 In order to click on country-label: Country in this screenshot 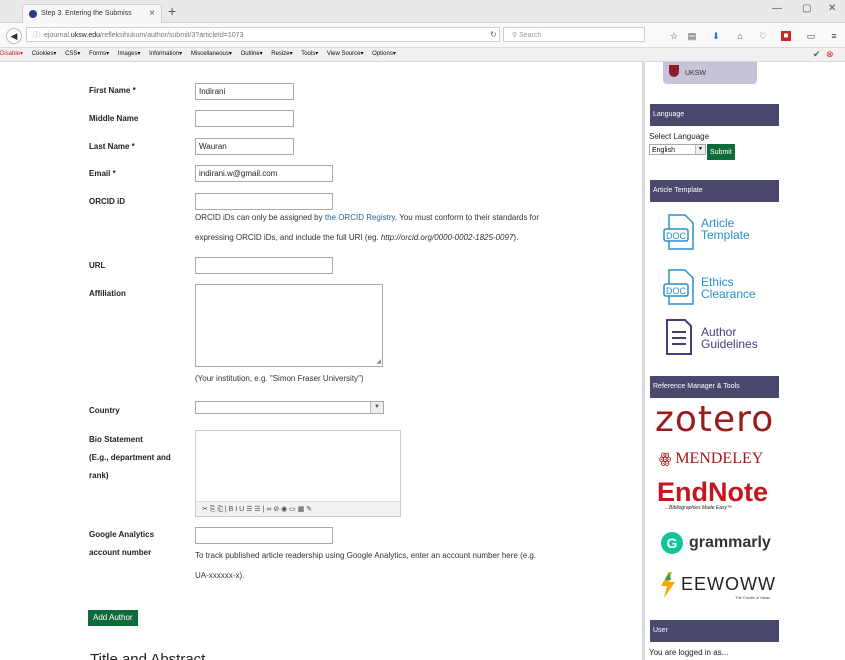, I will do `click(104, 410)`.